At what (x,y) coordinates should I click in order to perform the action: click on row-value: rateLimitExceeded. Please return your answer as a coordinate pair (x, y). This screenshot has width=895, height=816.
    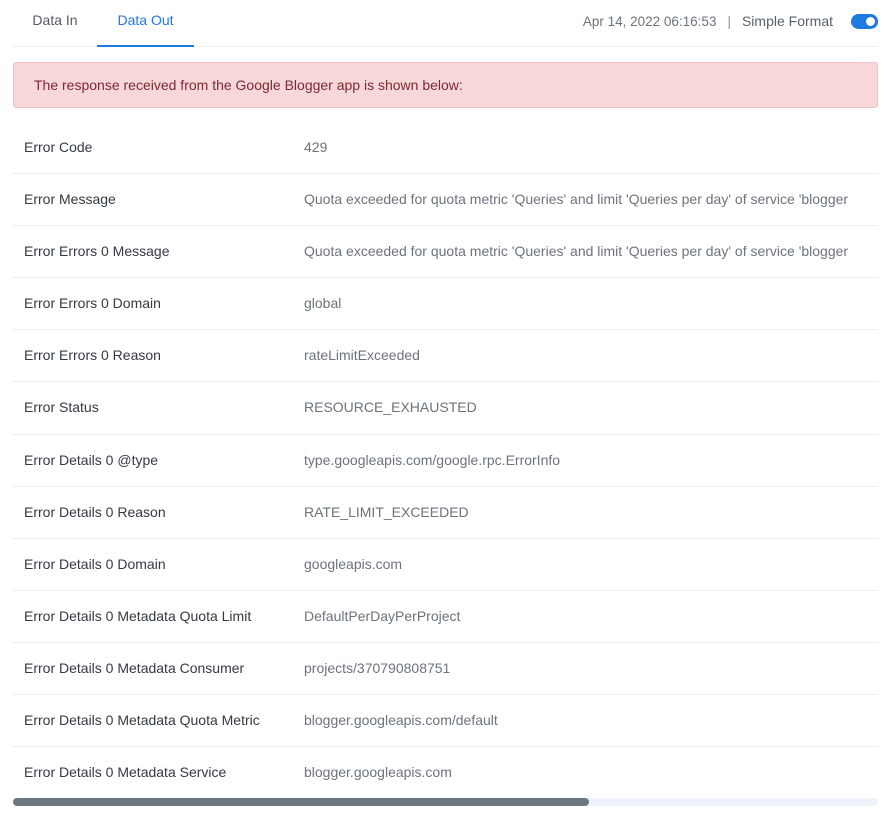
    Looking at the image, I should click on (362, 355).